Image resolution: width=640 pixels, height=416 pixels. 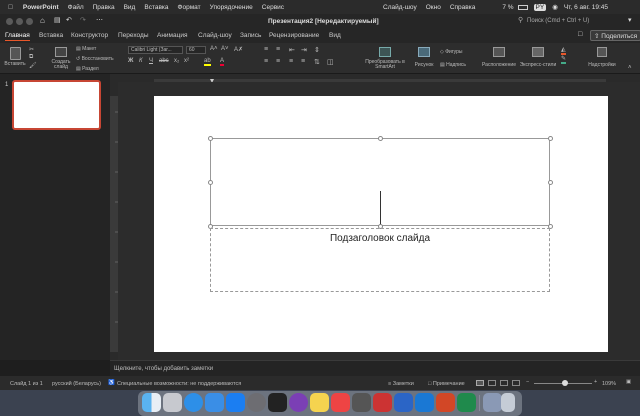 What do you see at coordinates (41, 7) in the screenshot?
I see `app-menu: PowerPoint` at bounding box center [41, 7].